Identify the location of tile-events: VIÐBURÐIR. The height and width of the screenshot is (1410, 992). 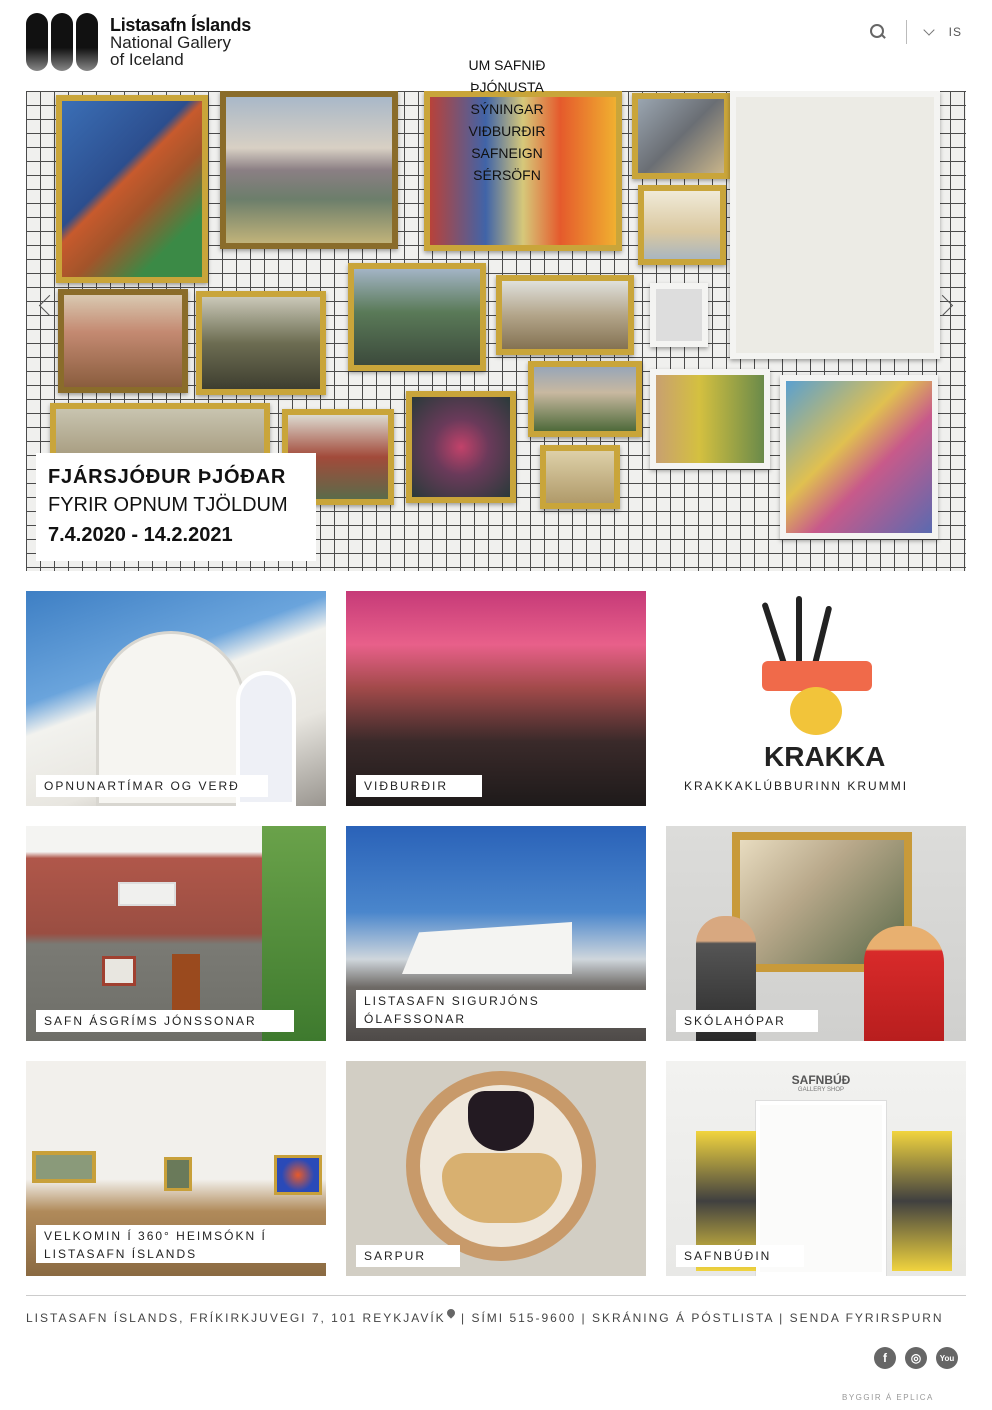
(496, 698).